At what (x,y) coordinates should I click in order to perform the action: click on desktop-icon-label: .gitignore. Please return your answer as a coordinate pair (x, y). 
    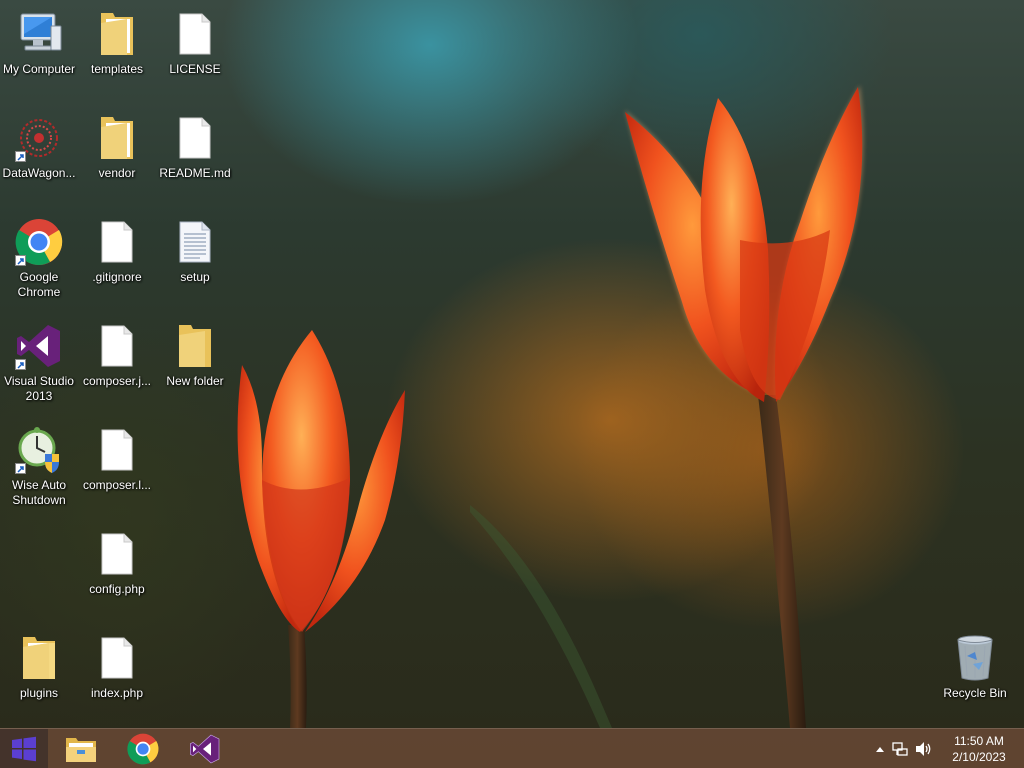
    Looking at the image, I should click on (117, 277).